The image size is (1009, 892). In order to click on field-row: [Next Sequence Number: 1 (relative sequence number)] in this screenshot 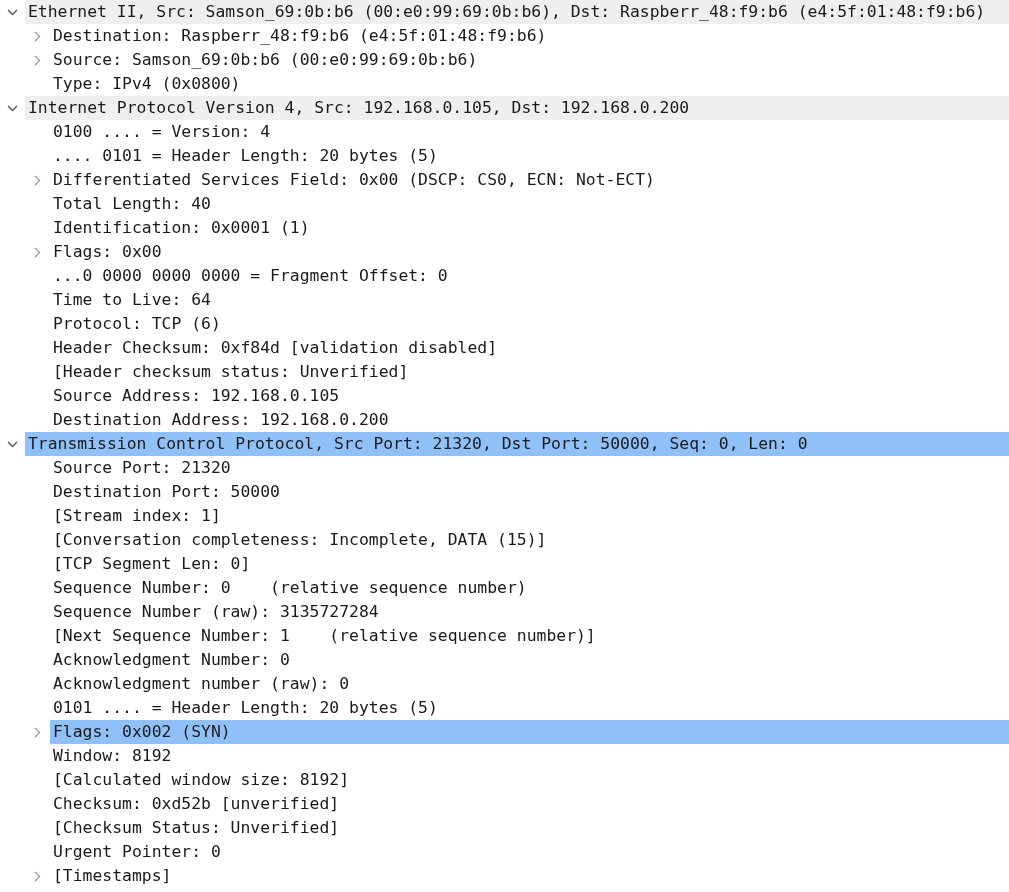, I will do `click(529, 636)`.